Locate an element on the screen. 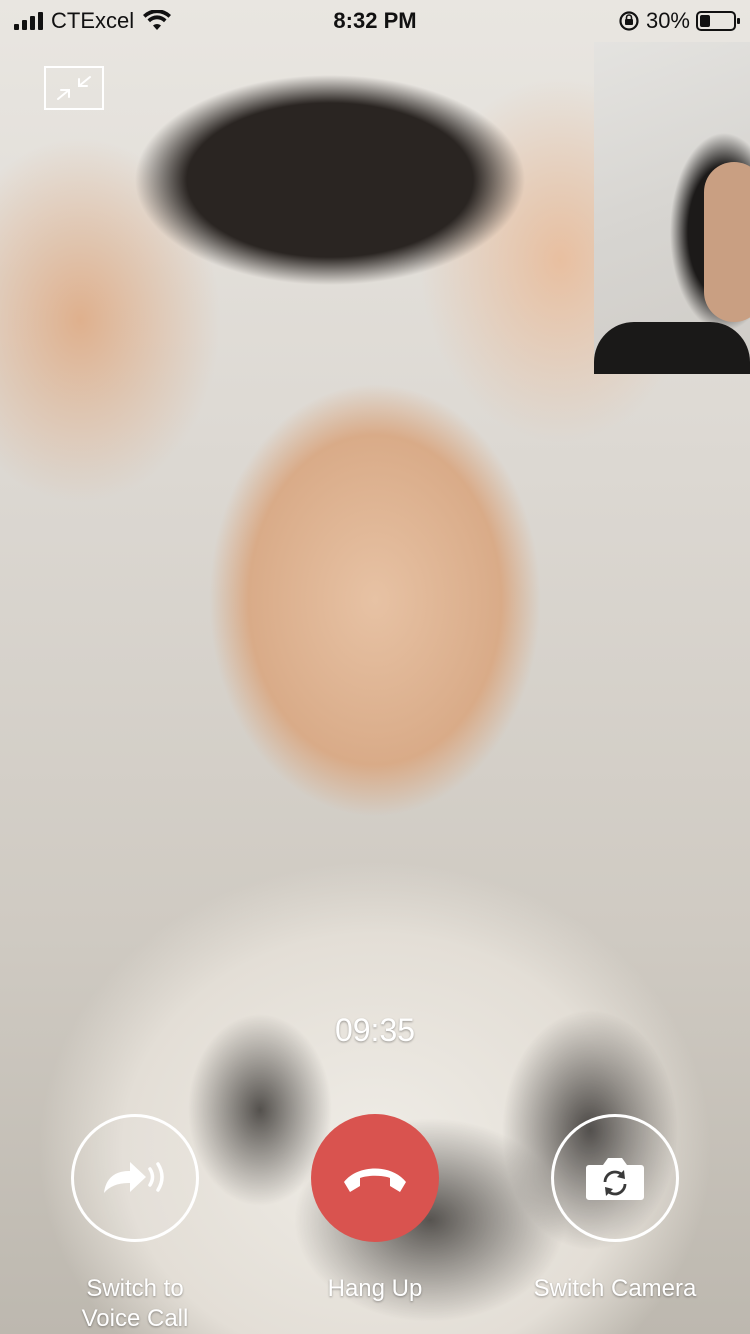 The width and height of the screenshot is (750, 1334). minimize-icon is located at coordinates (74, 88).